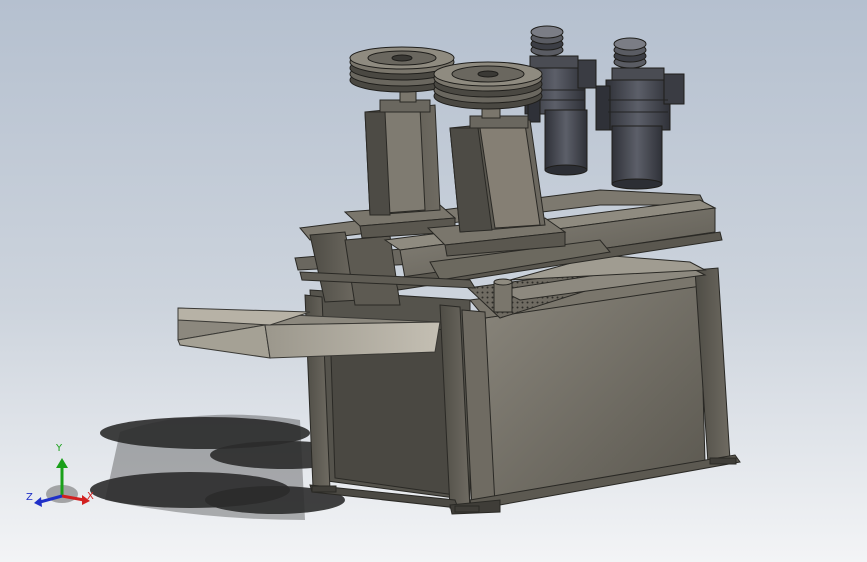 This screenshot has width=867, height=562. Describe the element at coordinates (496, 175) in the screenshot. I see `gearbox-pedestal-front` at that location.